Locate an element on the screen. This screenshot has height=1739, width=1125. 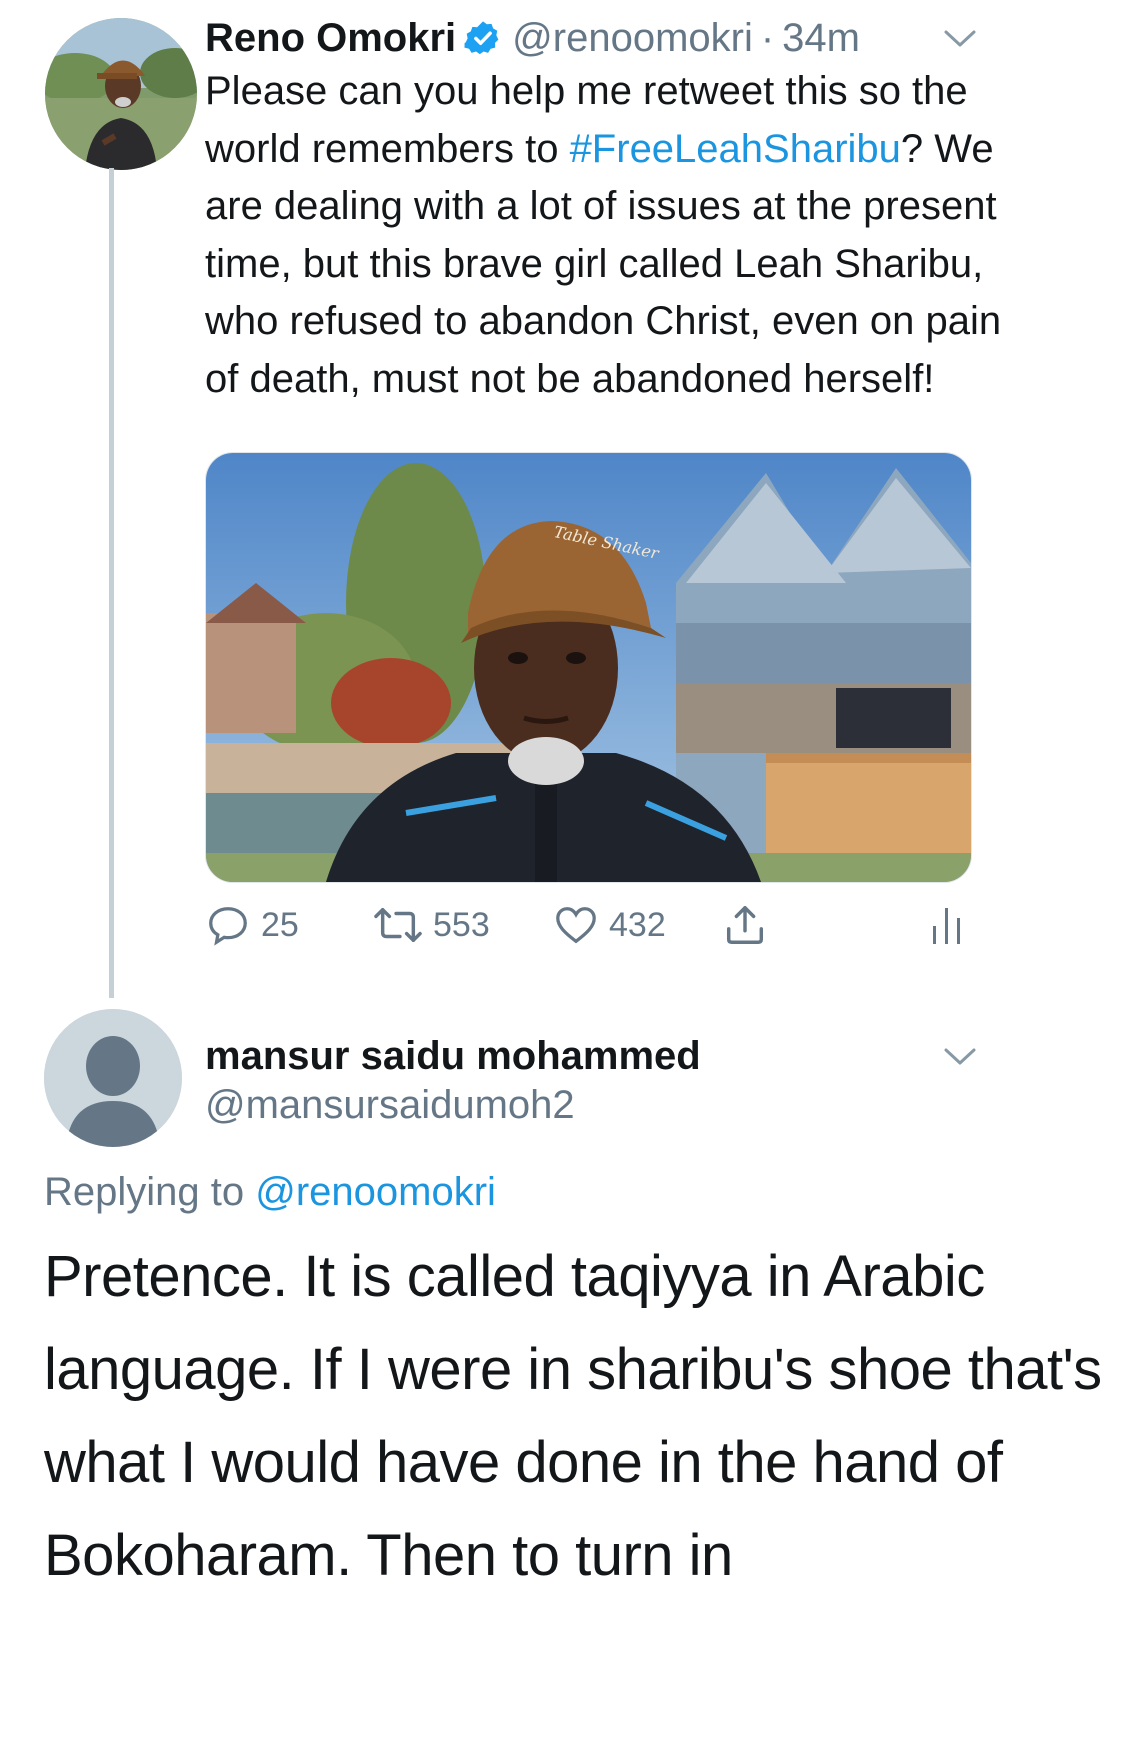
tweet-header: Reno Omokri @renoomokri · 34m is located at coordinates (532, 38).